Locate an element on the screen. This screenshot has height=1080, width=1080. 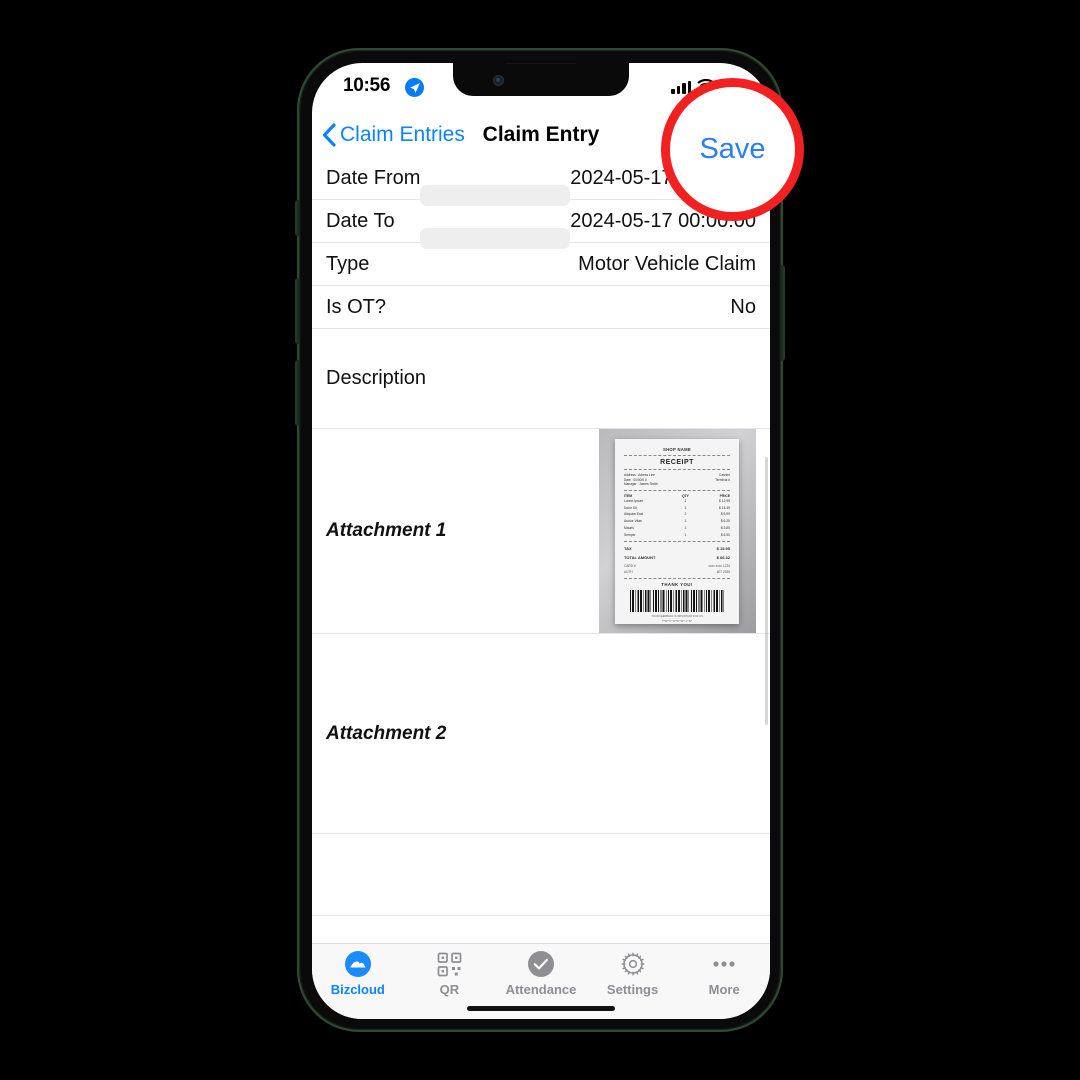
item-price: $ 9.99 is located at coordinates (725, 514).